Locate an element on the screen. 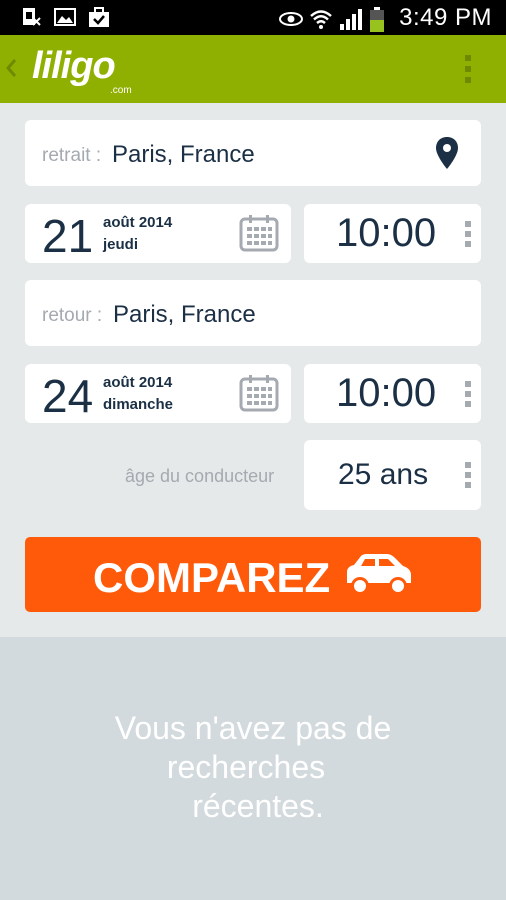 Image resolution: width=506 pixels, height=900 pixels. clock: 3:49 PM is located at coordinates (445, 17).